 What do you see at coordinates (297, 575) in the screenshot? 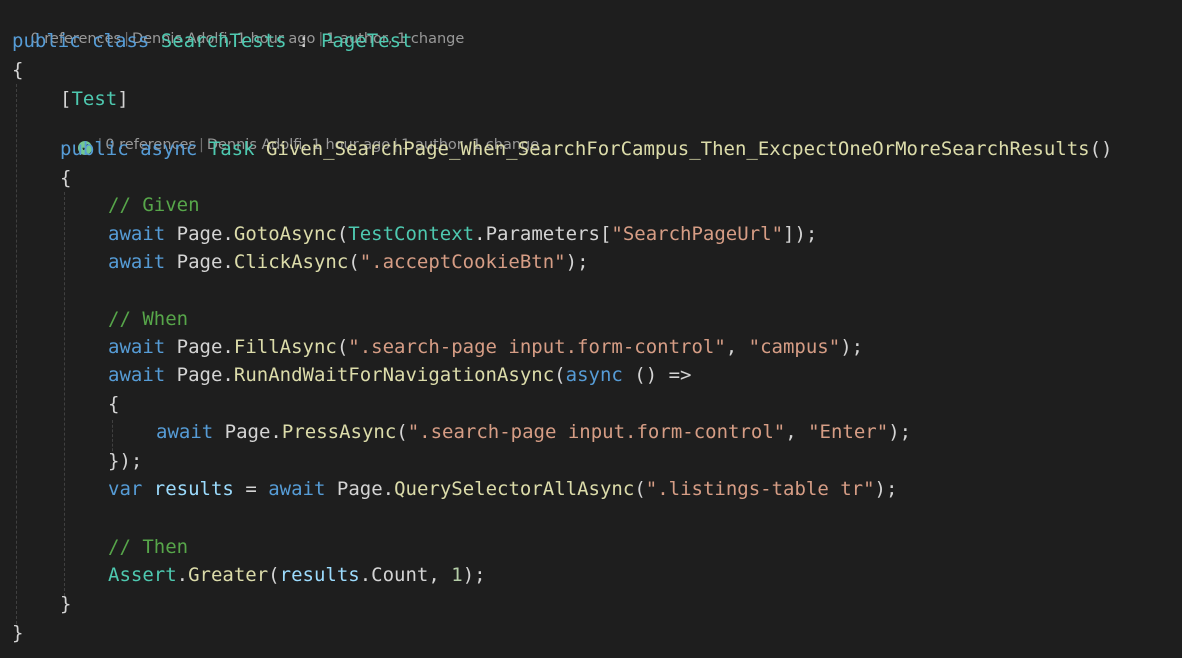
I see `code-line-assert: Assert.Greater(results.Count, 1);` at bounding box center [297, 575].